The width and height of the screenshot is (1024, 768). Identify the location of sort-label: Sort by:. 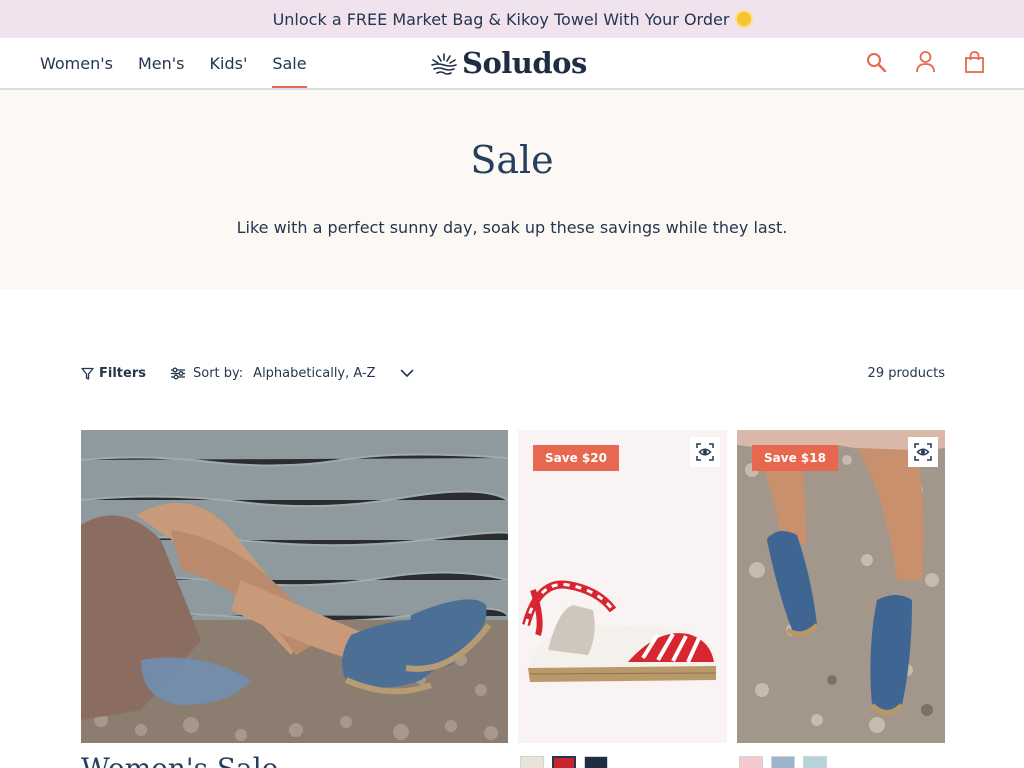
(218, 373).